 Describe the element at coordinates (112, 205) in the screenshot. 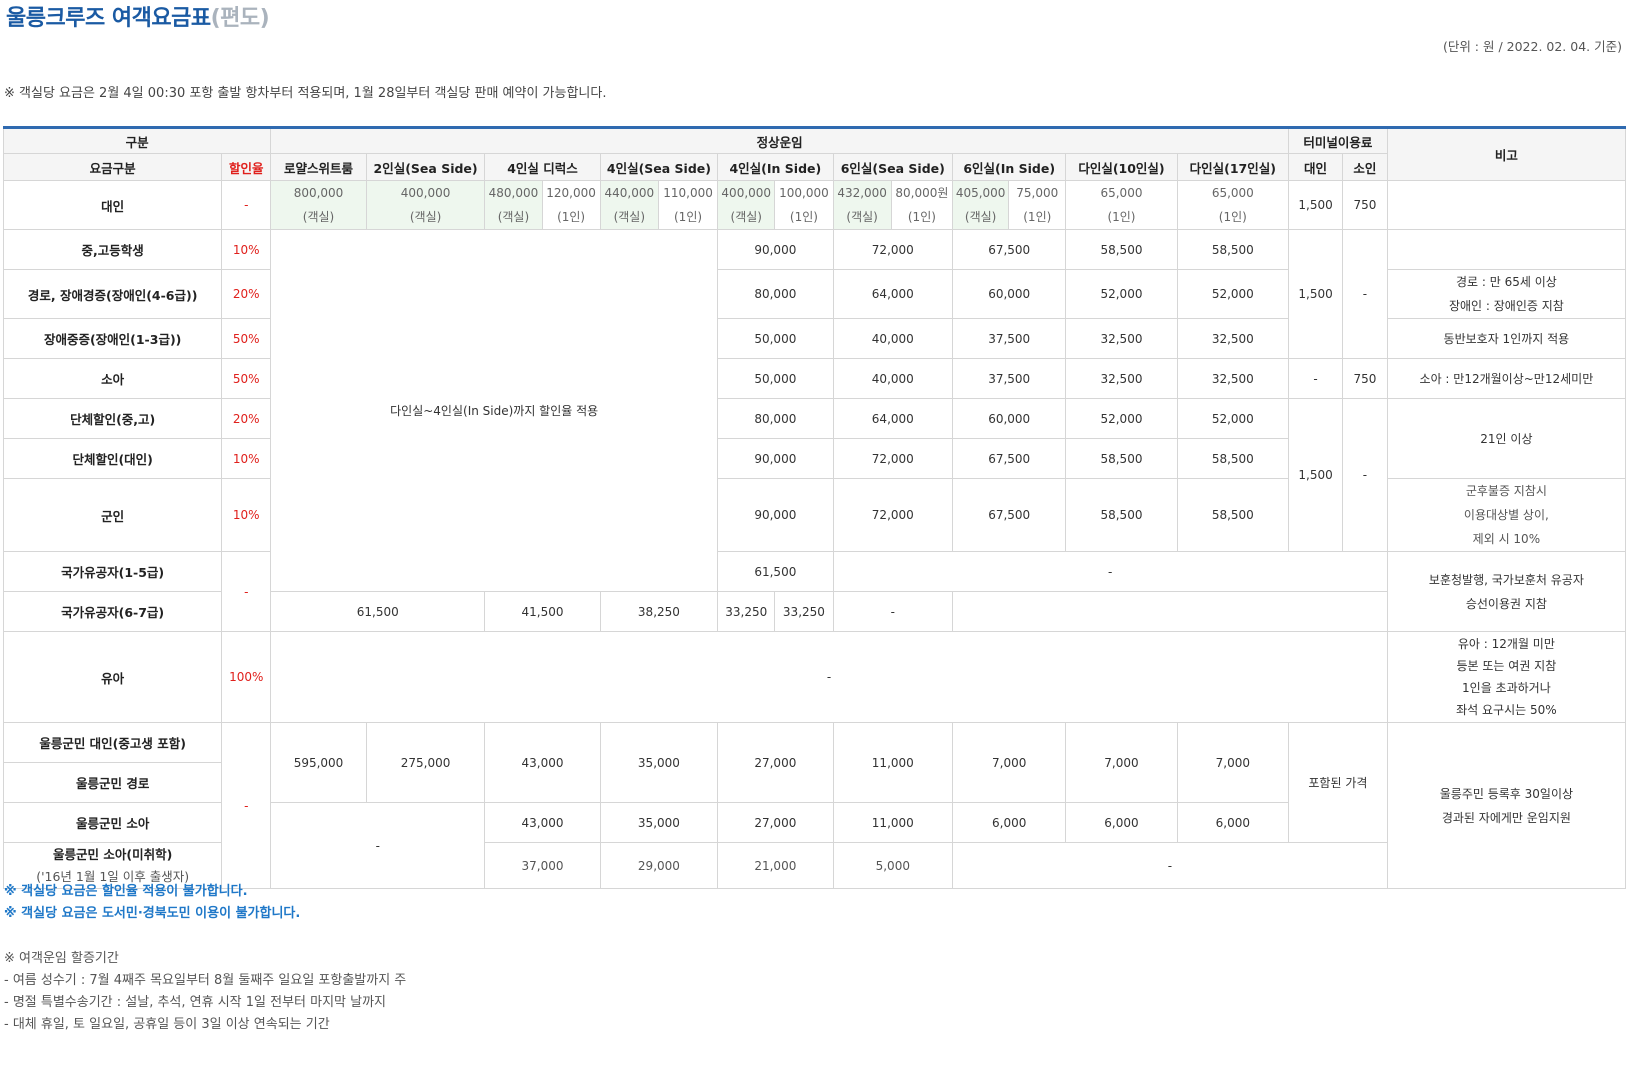

I see `row-label: 대인` at that location.